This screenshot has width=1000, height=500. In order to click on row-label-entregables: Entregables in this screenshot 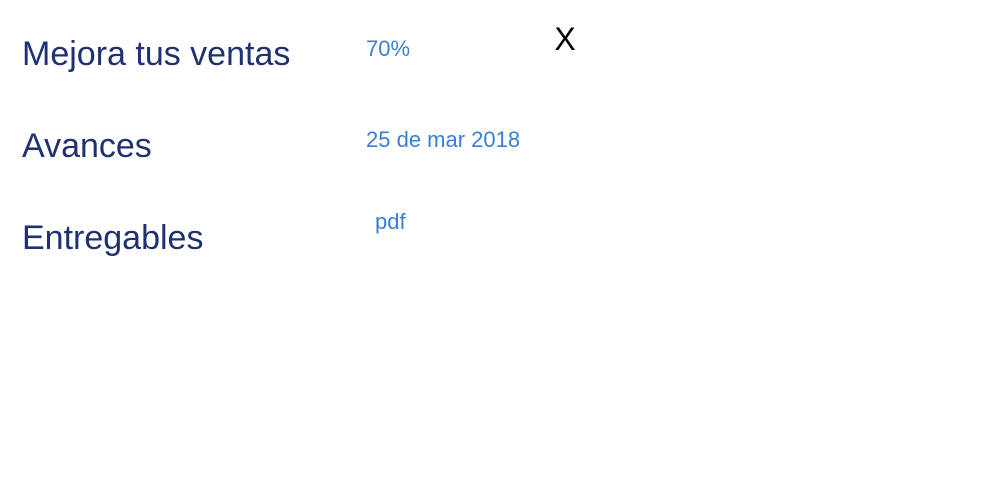, I will do `click(113, 238)`.